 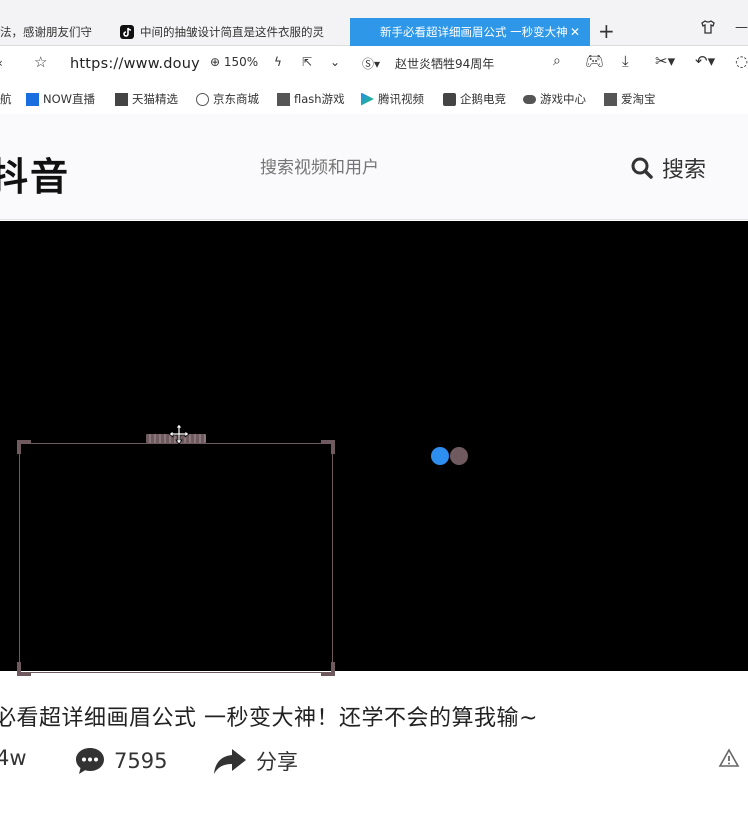 I want to click on browser-tab: 中间的抽皱设计简直是这件衣服的灵, so click(x=230, y=32).